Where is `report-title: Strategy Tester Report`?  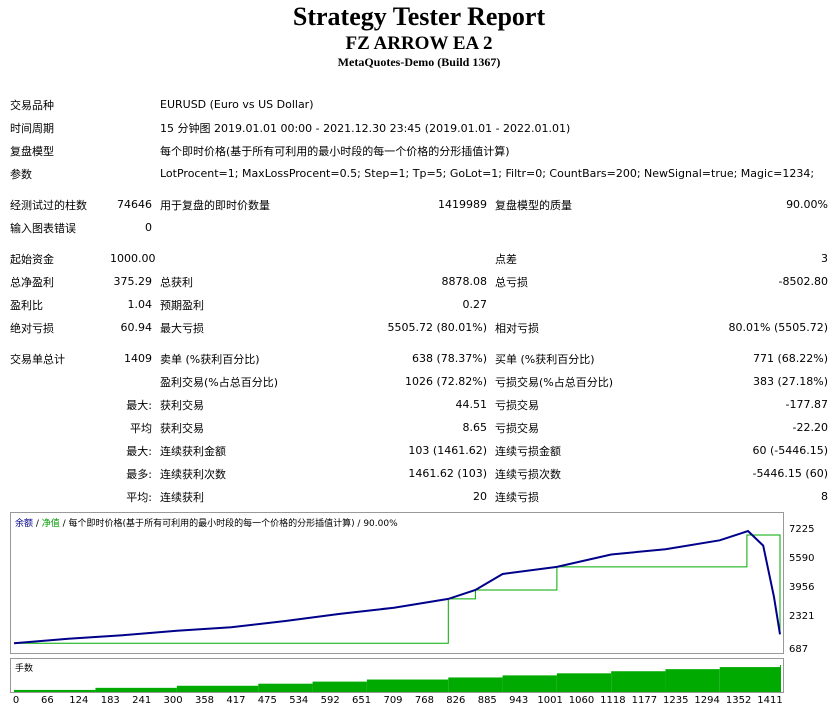 report-title: Strategy Tester Report is located at coordinates (419, 16).